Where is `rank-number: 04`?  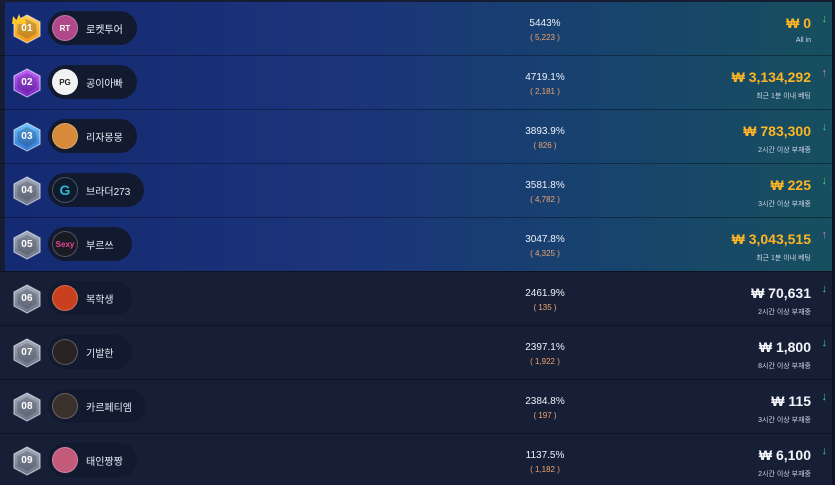 rank-number: 04 is located at coordinates (27, 190).